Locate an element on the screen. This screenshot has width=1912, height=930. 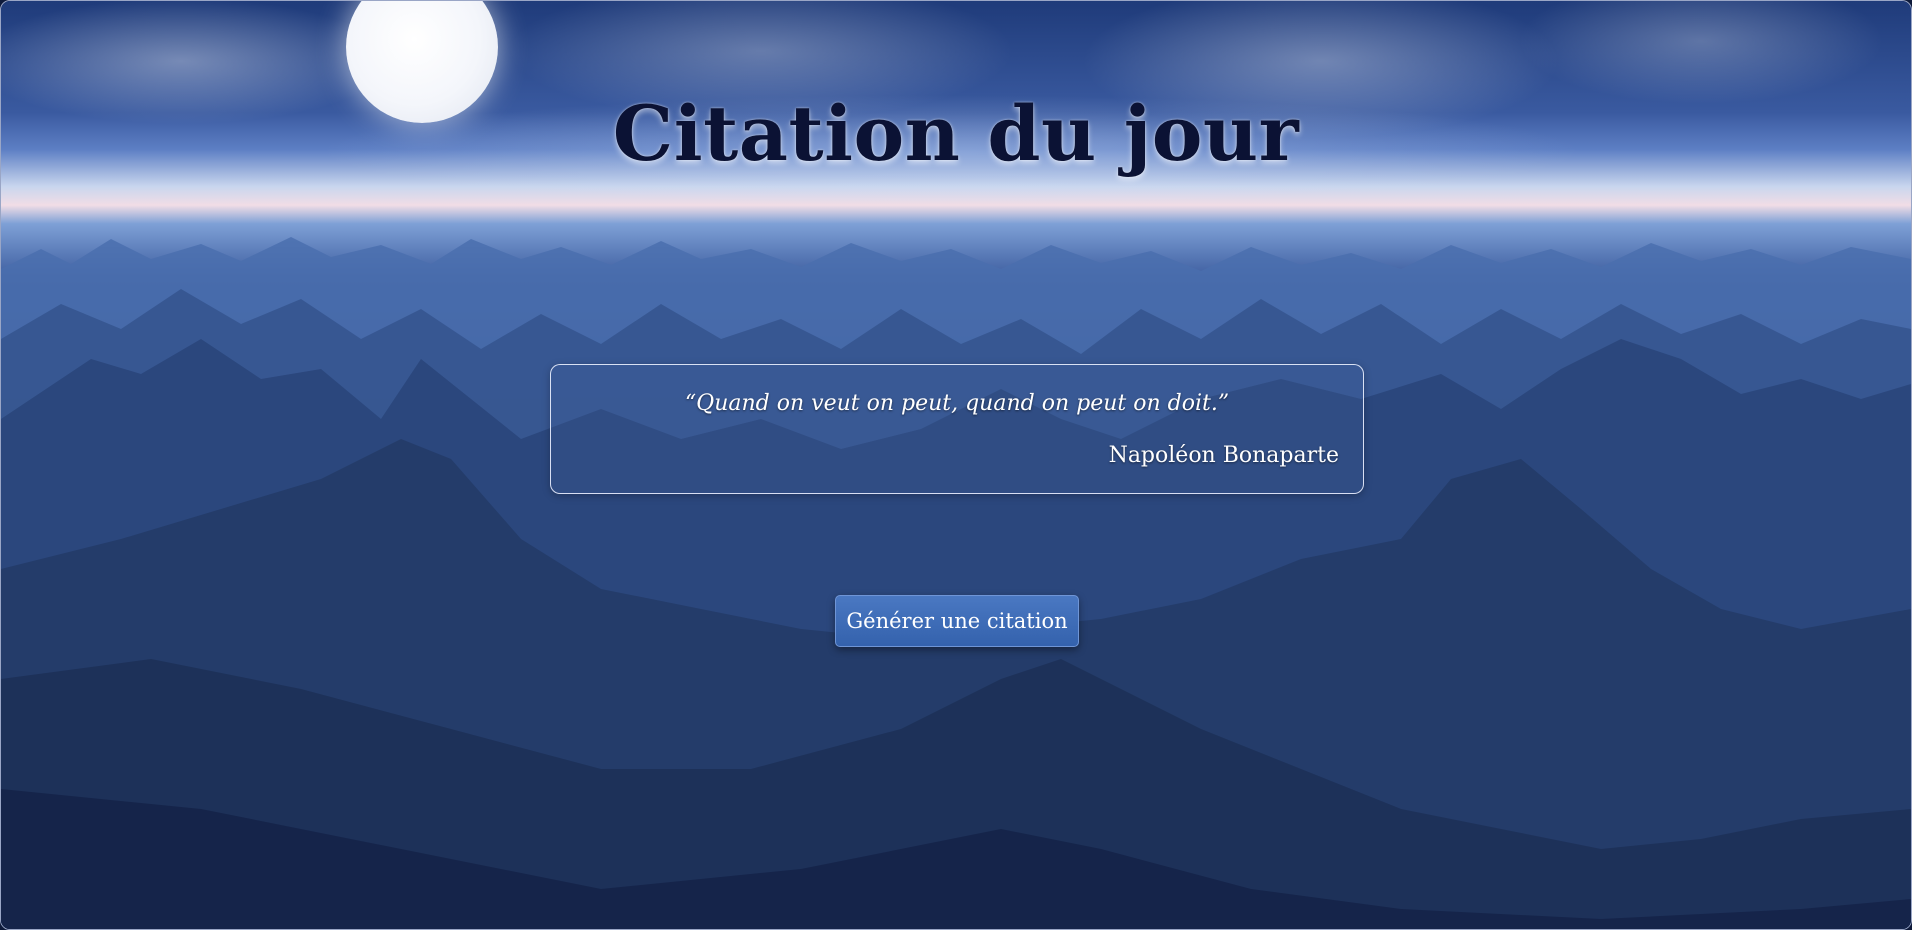
page-title: Citation du jour is located at coordinates (956, 133).